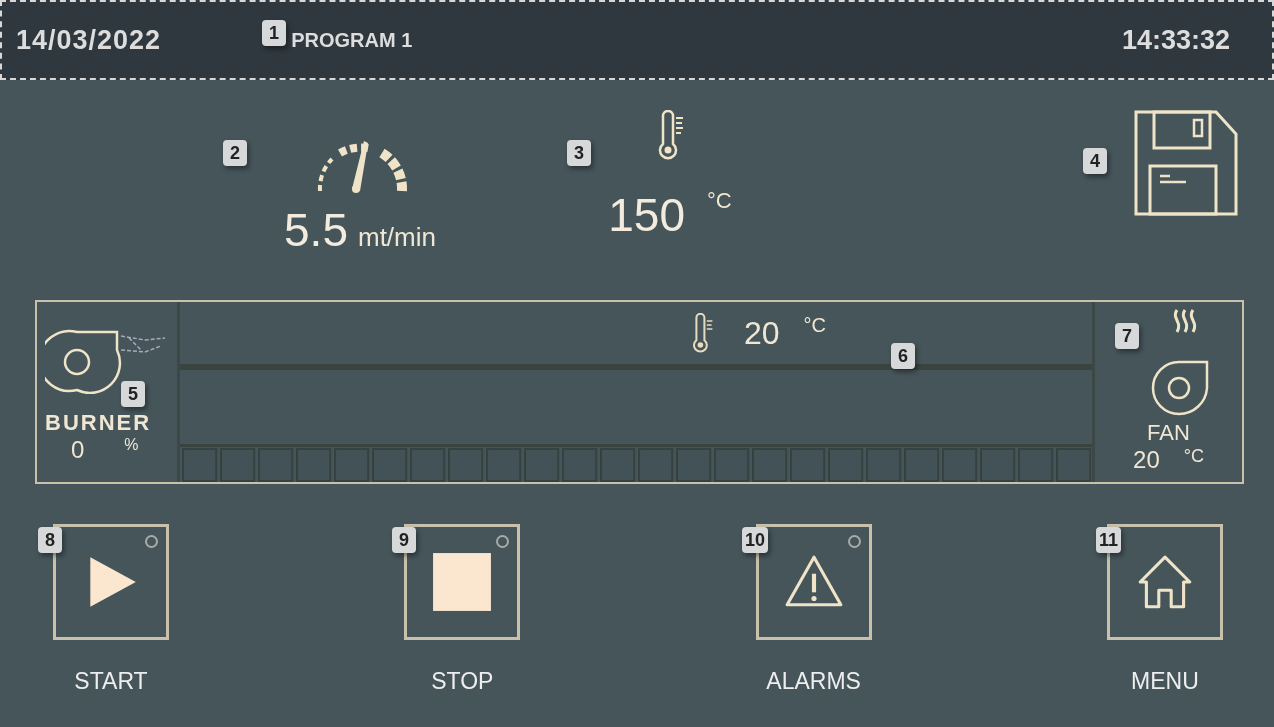  I want to click on stop-icon, so click(462, 582).